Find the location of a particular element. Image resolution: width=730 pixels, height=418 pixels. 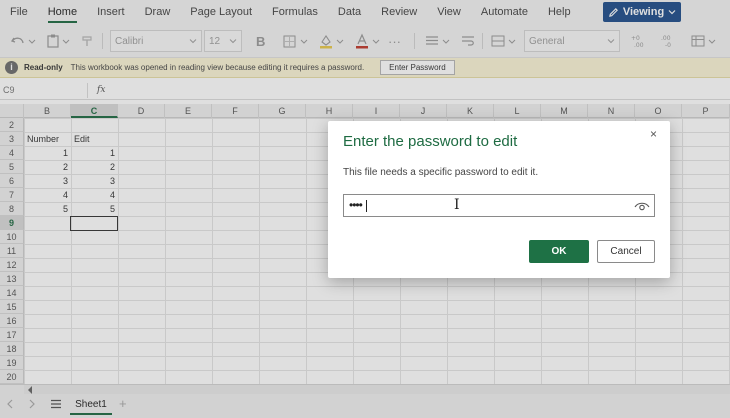

eye-icon is located at coordinates (642, 206).